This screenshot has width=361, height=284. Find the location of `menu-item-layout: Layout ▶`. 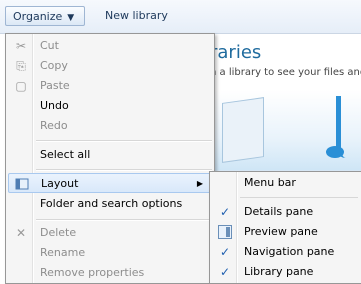

menu-item-layout: Layout ▶ is located at coordinates (110, 183).